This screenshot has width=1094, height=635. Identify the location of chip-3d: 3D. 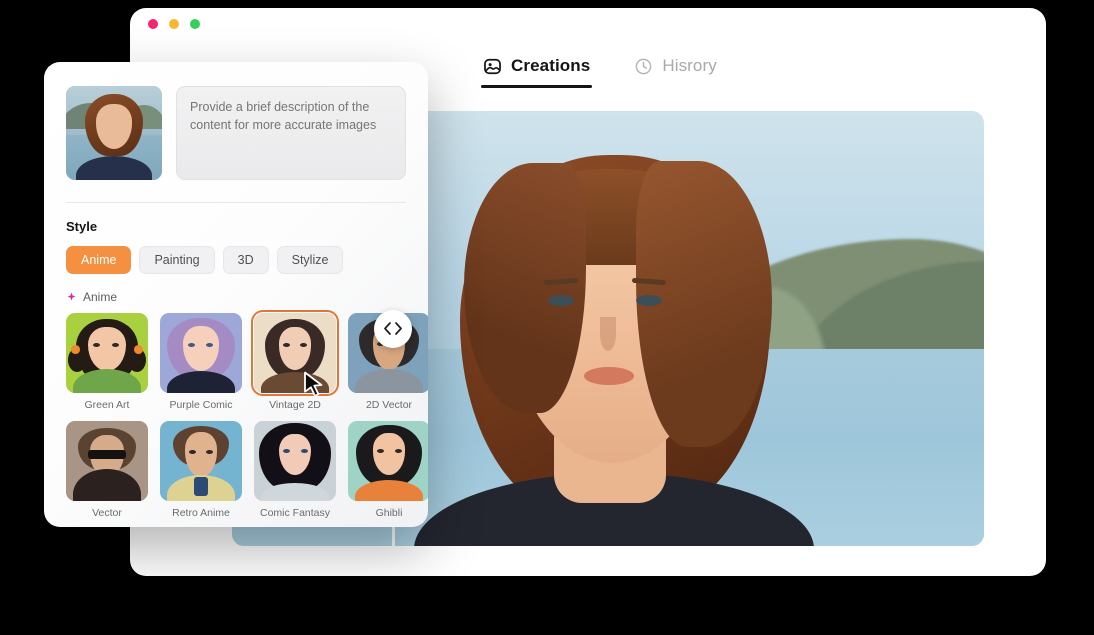
(245, 260).